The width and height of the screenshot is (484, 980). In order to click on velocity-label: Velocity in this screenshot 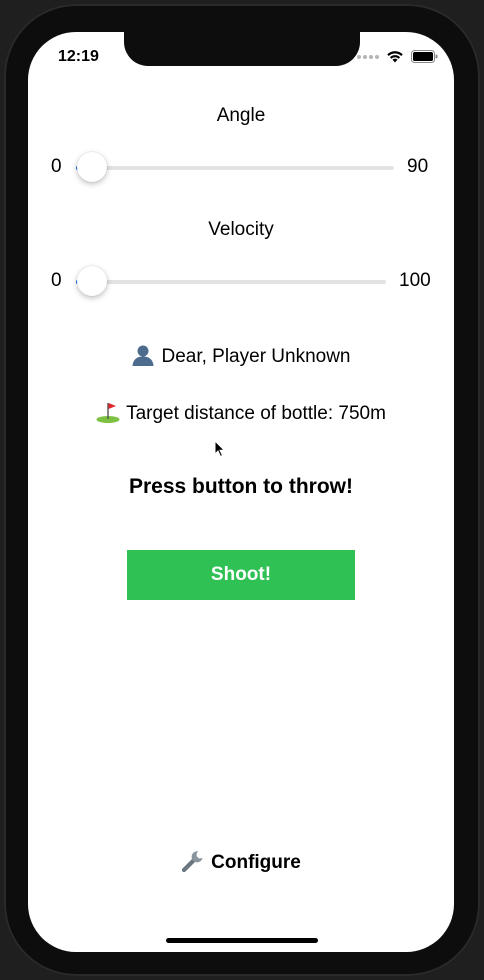, I will do `click(241, 229)`.